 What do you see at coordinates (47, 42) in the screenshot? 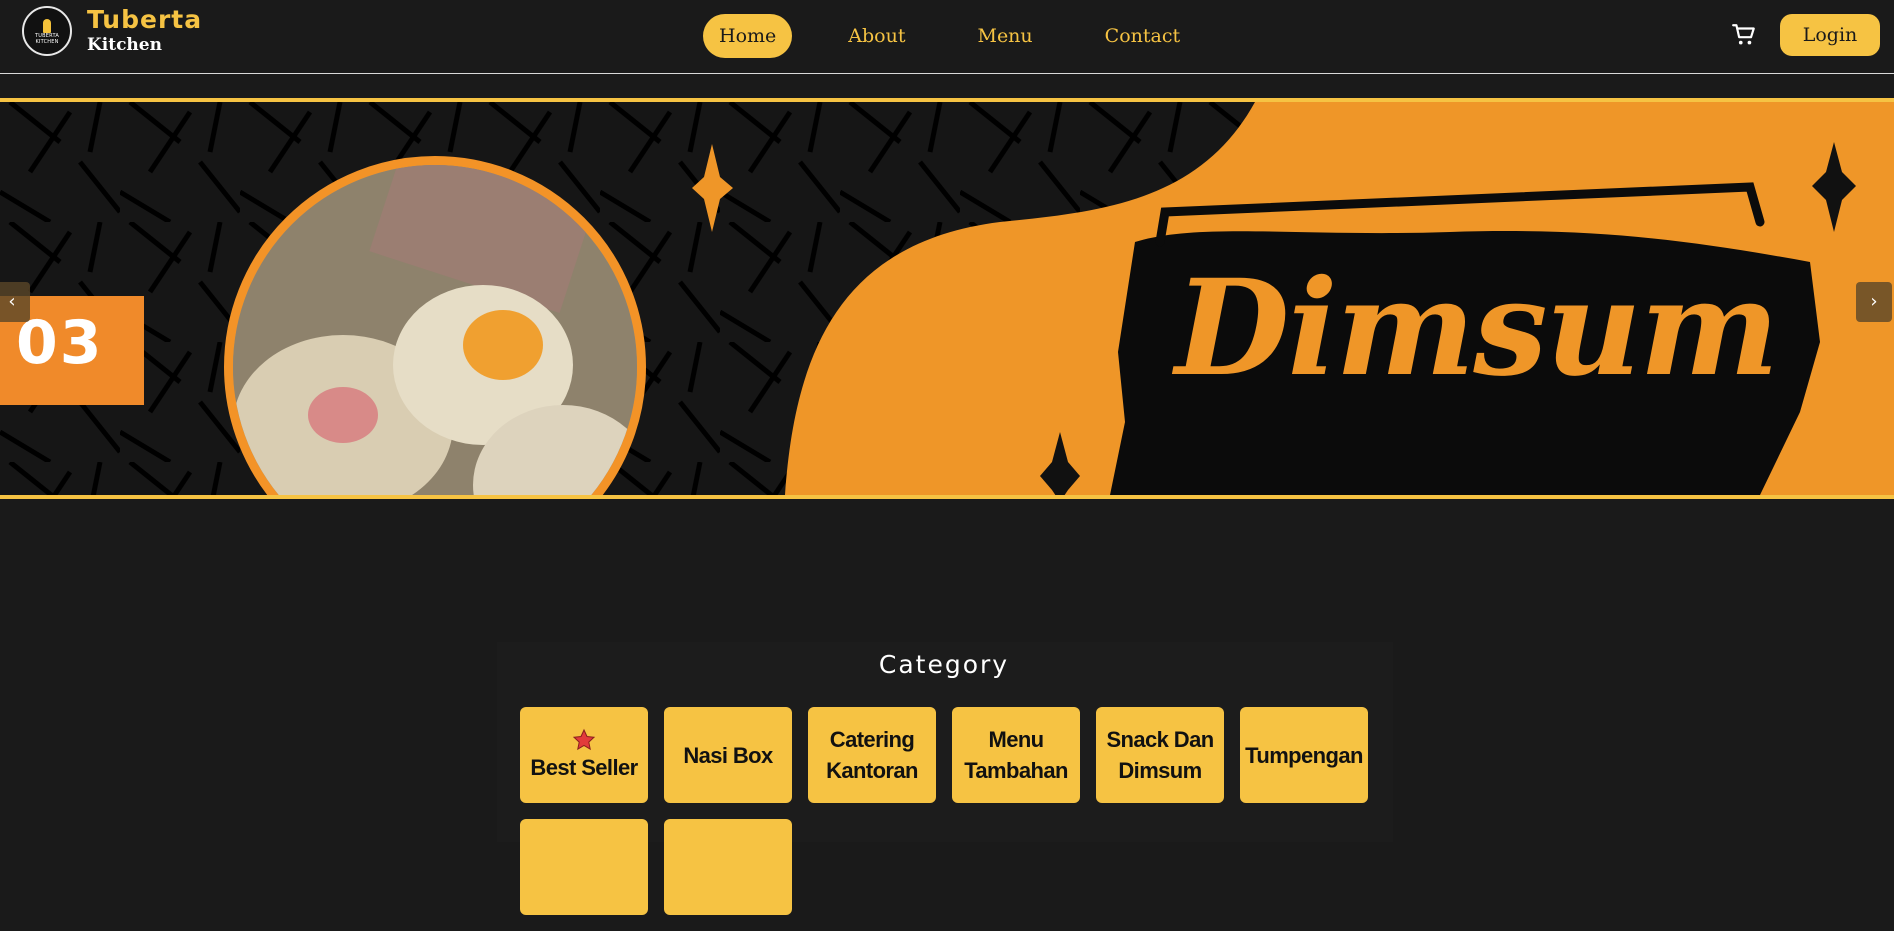
I see `logo-emblem-text-2: KITCHEN` at bounding box center [47, 42].